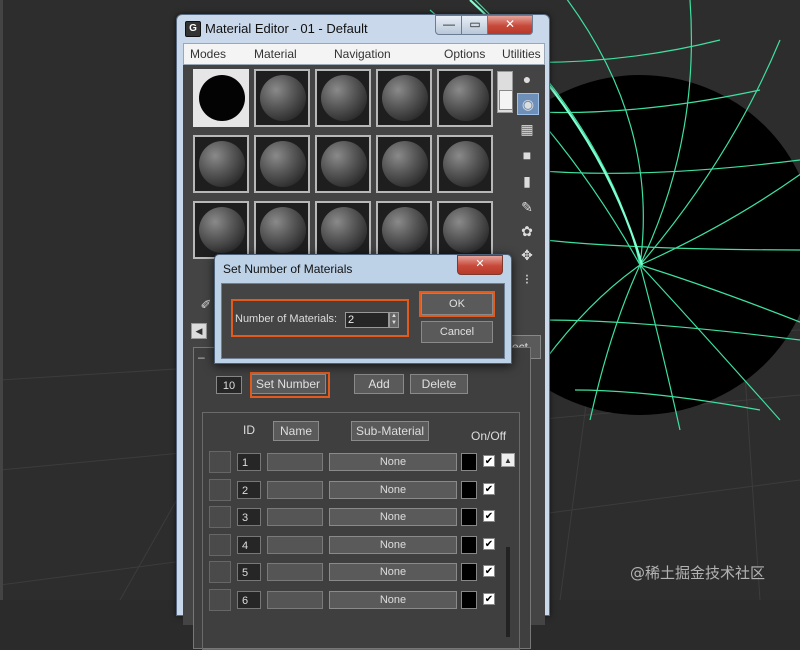 This screenshot has width=800, height=650. I want to click on row-id-field: 4, so click(249, 545).